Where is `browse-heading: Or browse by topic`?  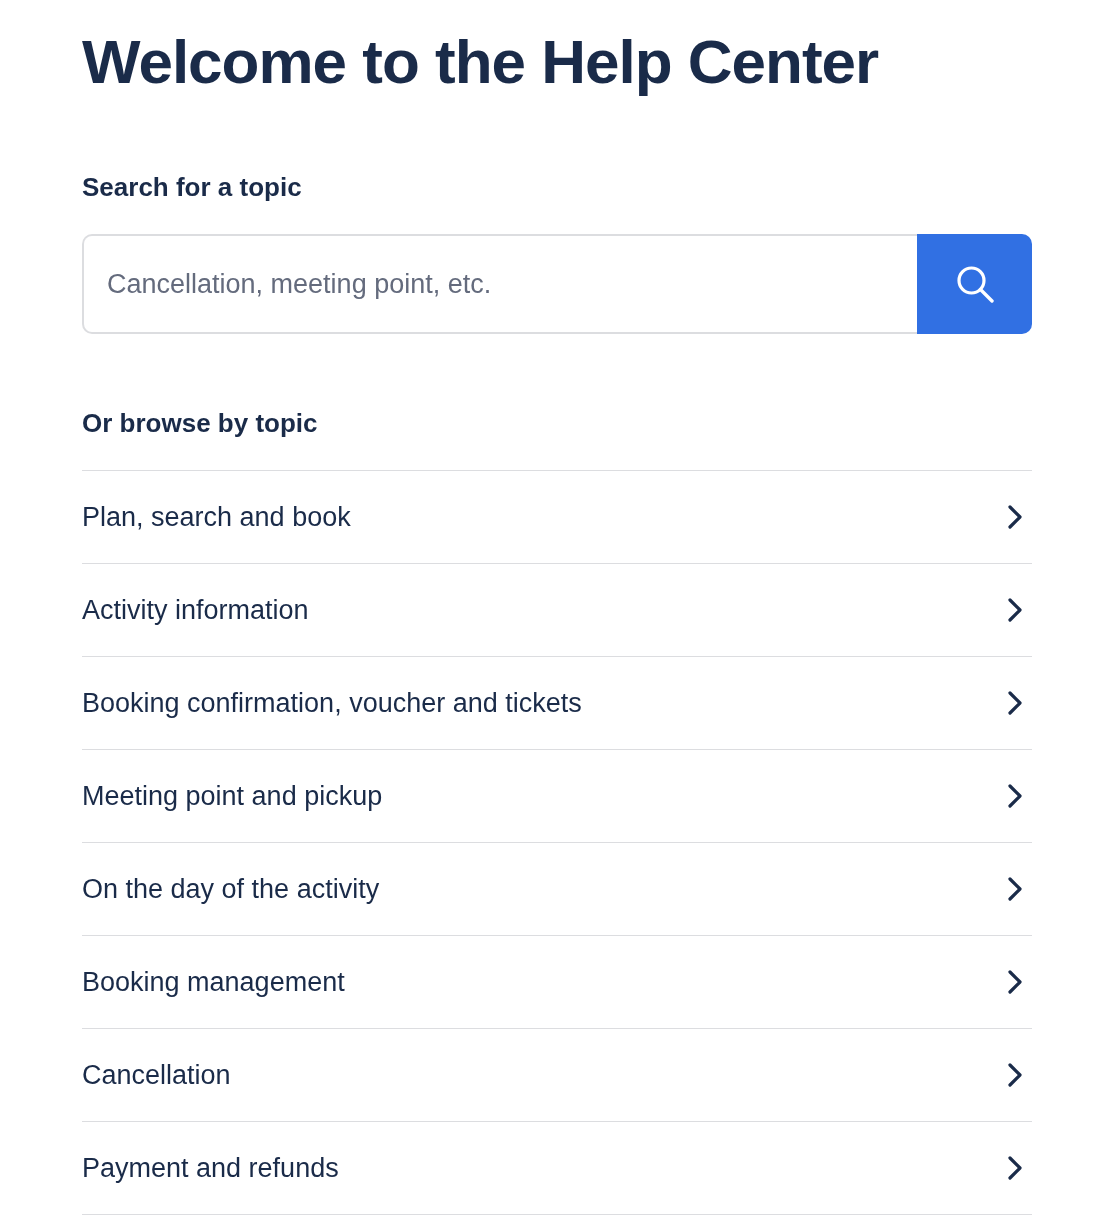
browse-heading: Or browse by topic is located at coordinates (200, 423).